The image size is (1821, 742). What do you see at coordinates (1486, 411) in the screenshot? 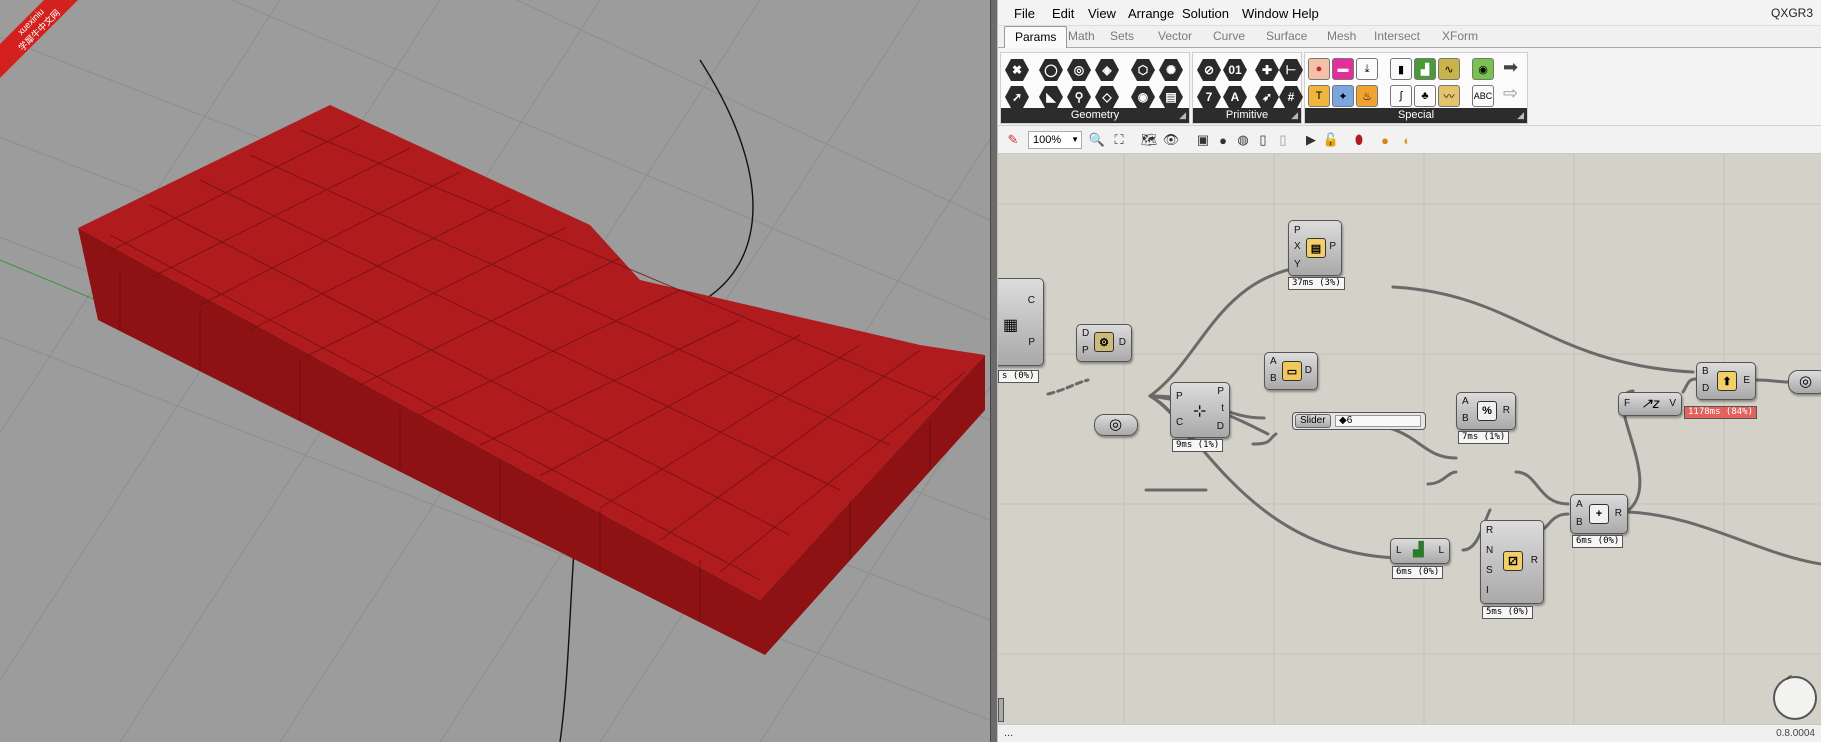
I see `division-component: A B R %` at bounding box center [1486, 411].